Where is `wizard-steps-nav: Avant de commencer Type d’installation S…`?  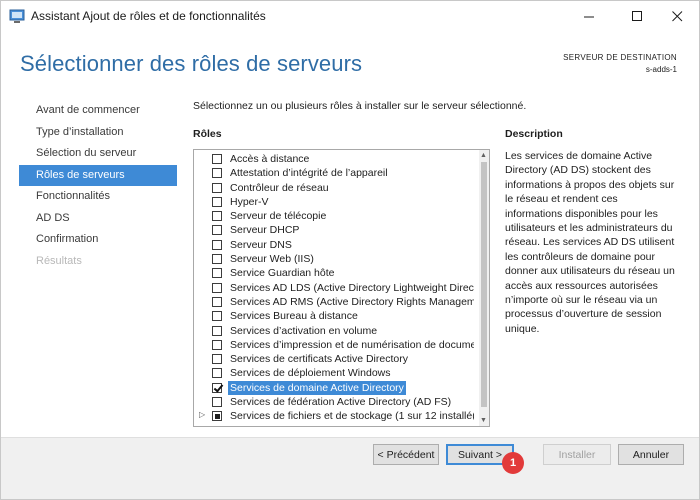
wizard-steps-nav: Avant de commencer Type d’installation S… is located at coordinates (98, 186).